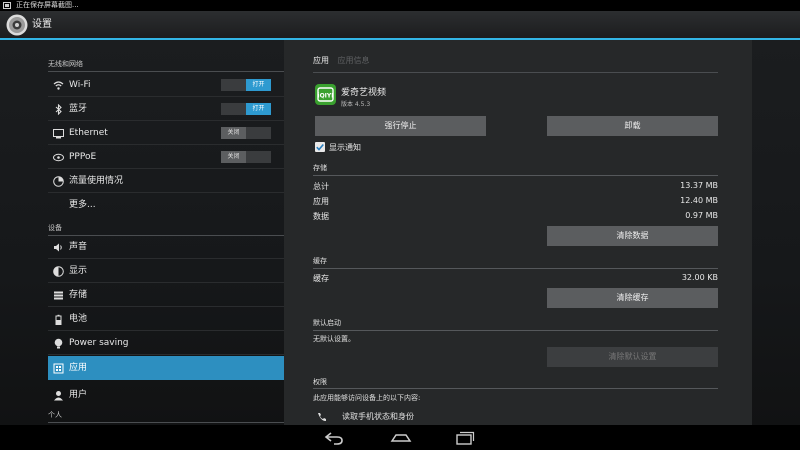 The width and height of the screenshot is (800, 450). What do you see at coordinates (632, 236) in the screenshot?
I see `clear-data-button: 清除数据` at bounding box center [632, 236].